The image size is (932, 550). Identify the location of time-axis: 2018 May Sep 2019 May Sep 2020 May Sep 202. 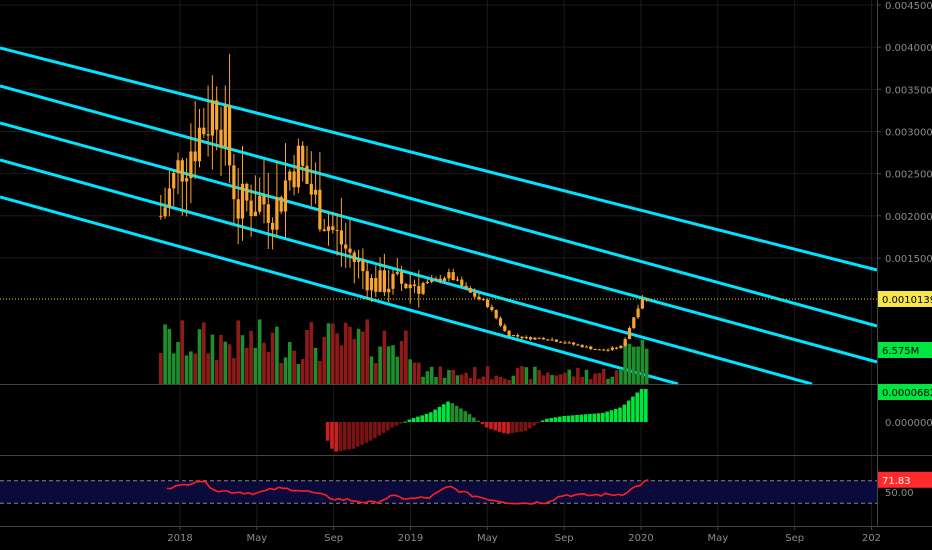
(524, 535).